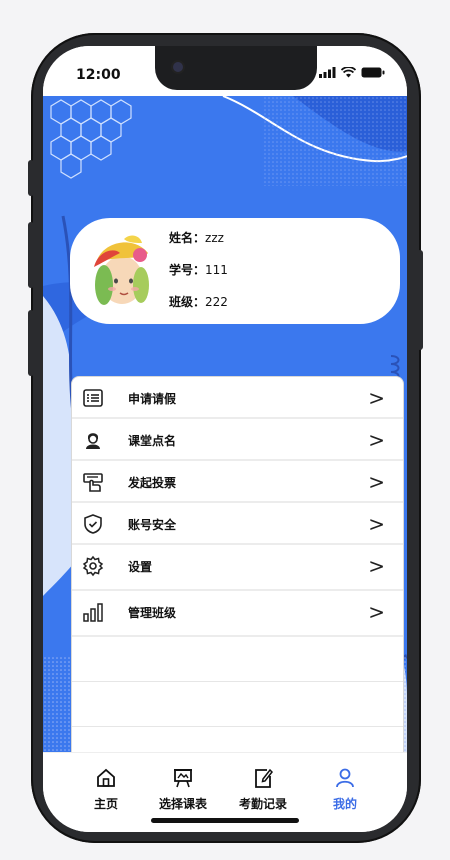 This screenshot has width=450, height=860. Describe the element at coordinates (152, 613) in the screenshot. I see `menu-item-label: 管理班级` at that location.